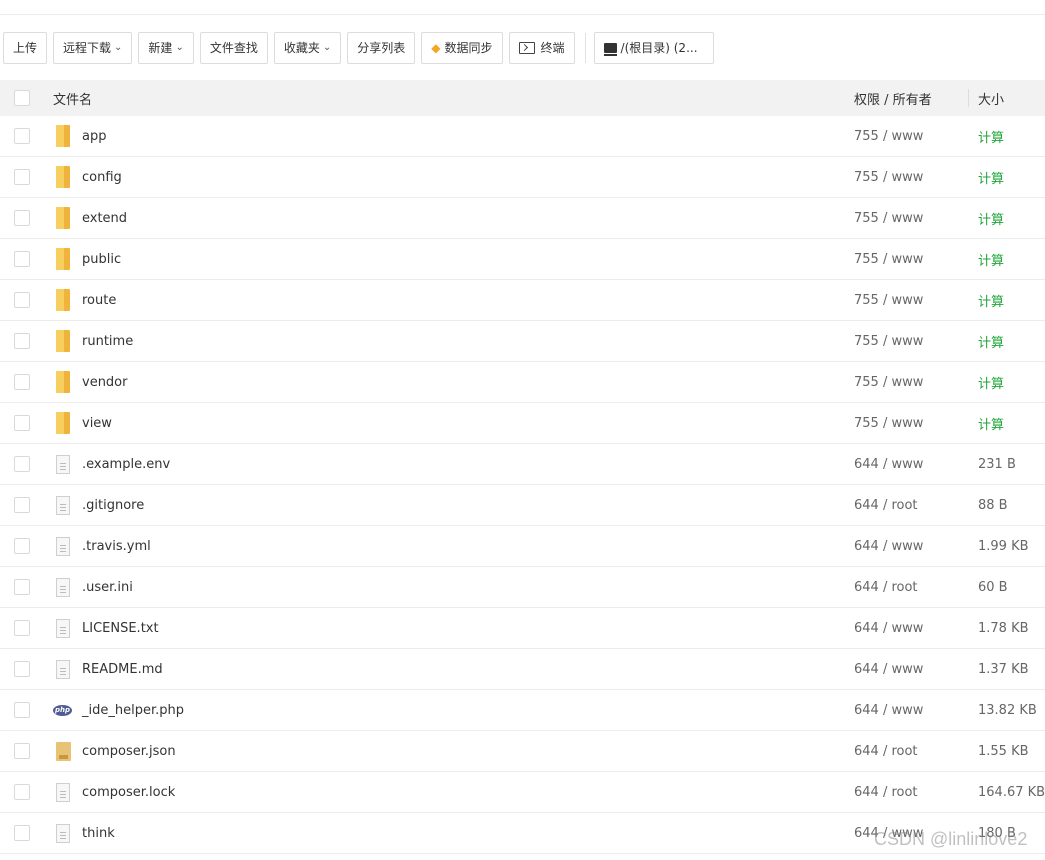 The height and width of the screenshot is (860, 1045). Describe the element at coordinates (522, 136) in the screenshot. I see `table-row: app 755 / www 计算` at that location.